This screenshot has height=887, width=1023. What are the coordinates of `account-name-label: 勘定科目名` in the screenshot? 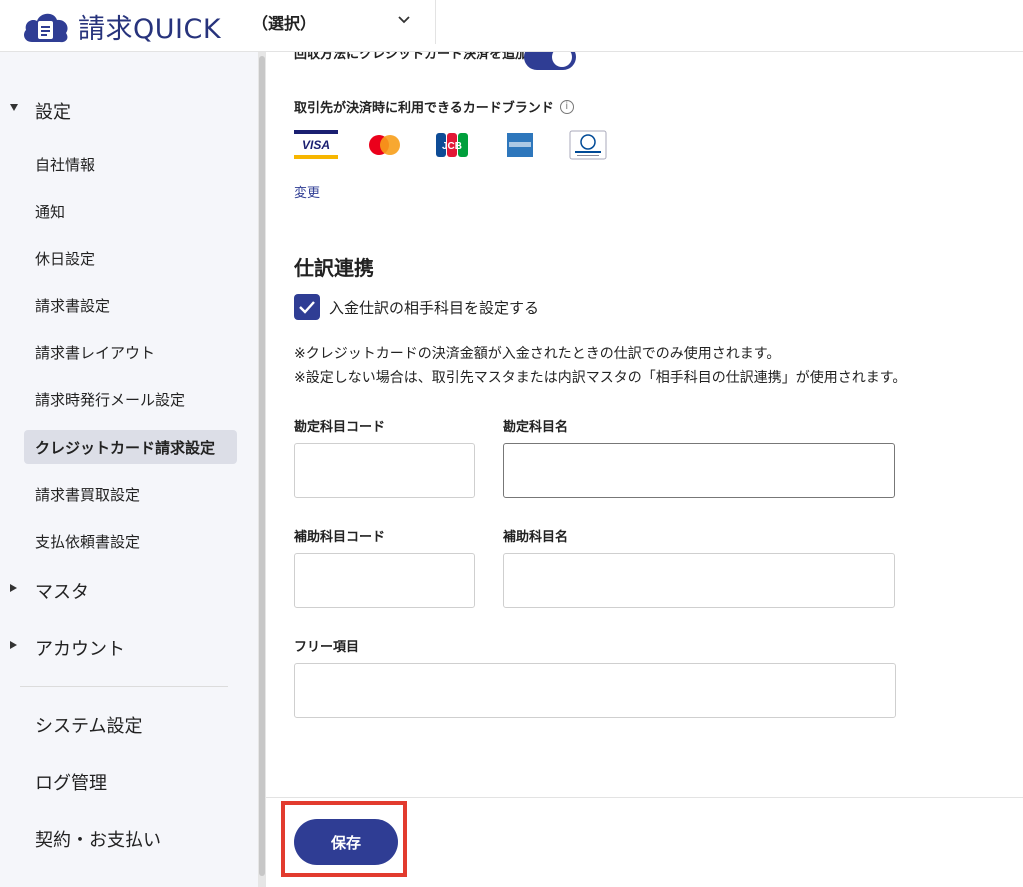 It's located at (536, 427).